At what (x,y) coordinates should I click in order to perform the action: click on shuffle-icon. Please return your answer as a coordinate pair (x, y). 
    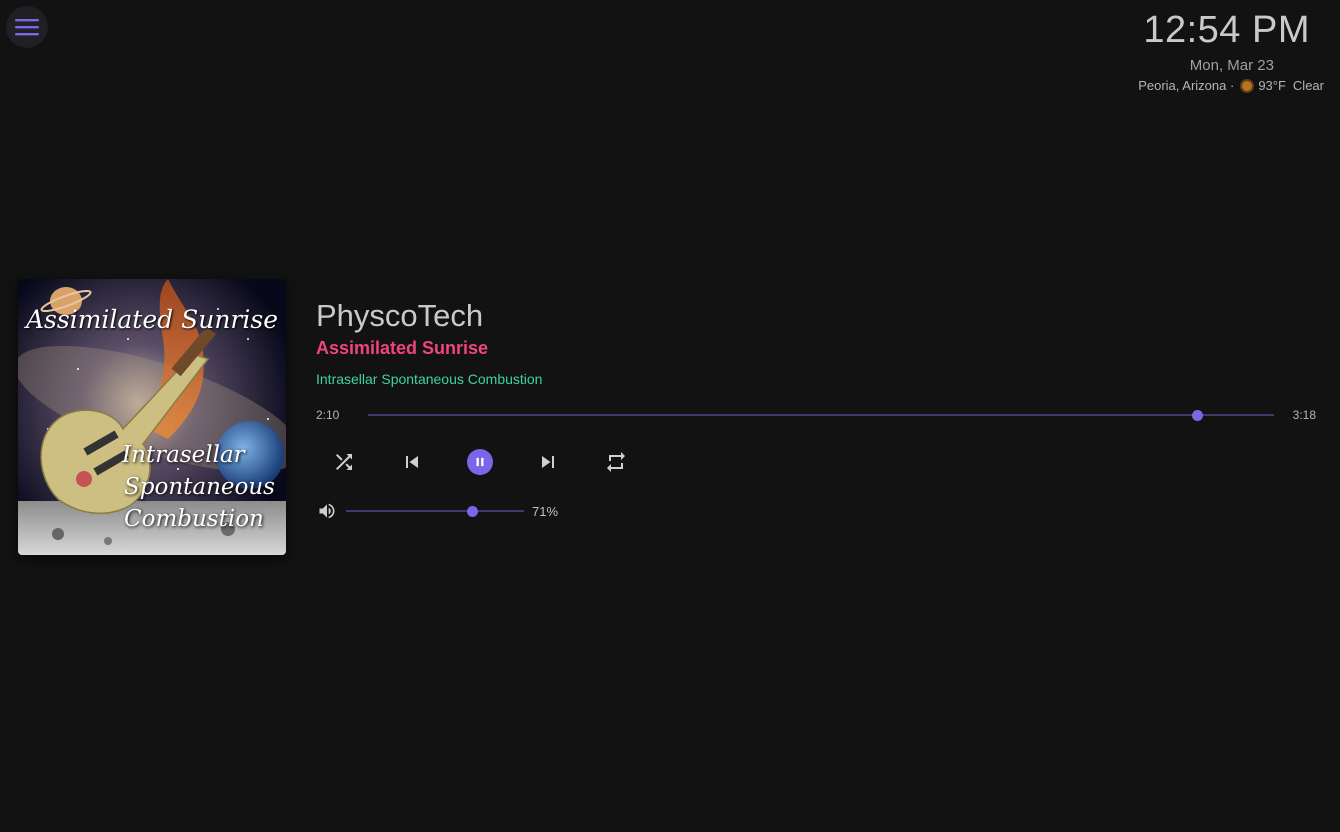
    Looking at the image, I should click on (344, 462).